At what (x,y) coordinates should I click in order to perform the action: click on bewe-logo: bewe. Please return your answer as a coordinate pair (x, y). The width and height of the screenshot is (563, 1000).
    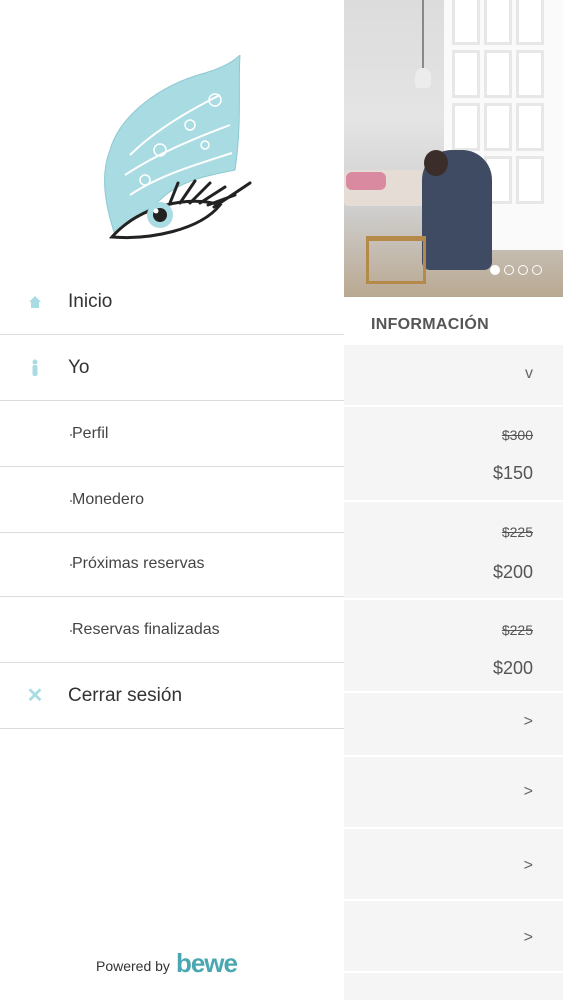
    Looking at the image, I should click on (206, 963).